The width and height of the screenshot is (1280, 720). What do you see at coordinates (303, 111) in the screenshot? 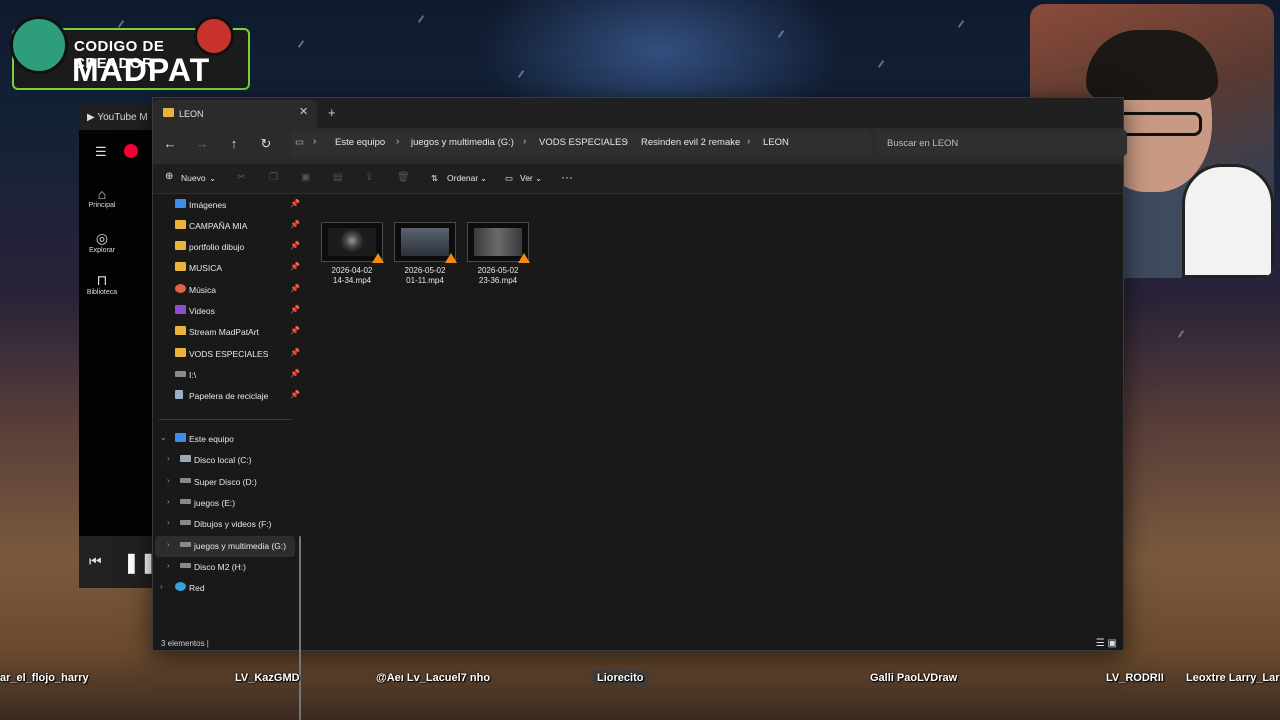
I see `close-tab-icon: ✕` at bounding box center [303, 111].